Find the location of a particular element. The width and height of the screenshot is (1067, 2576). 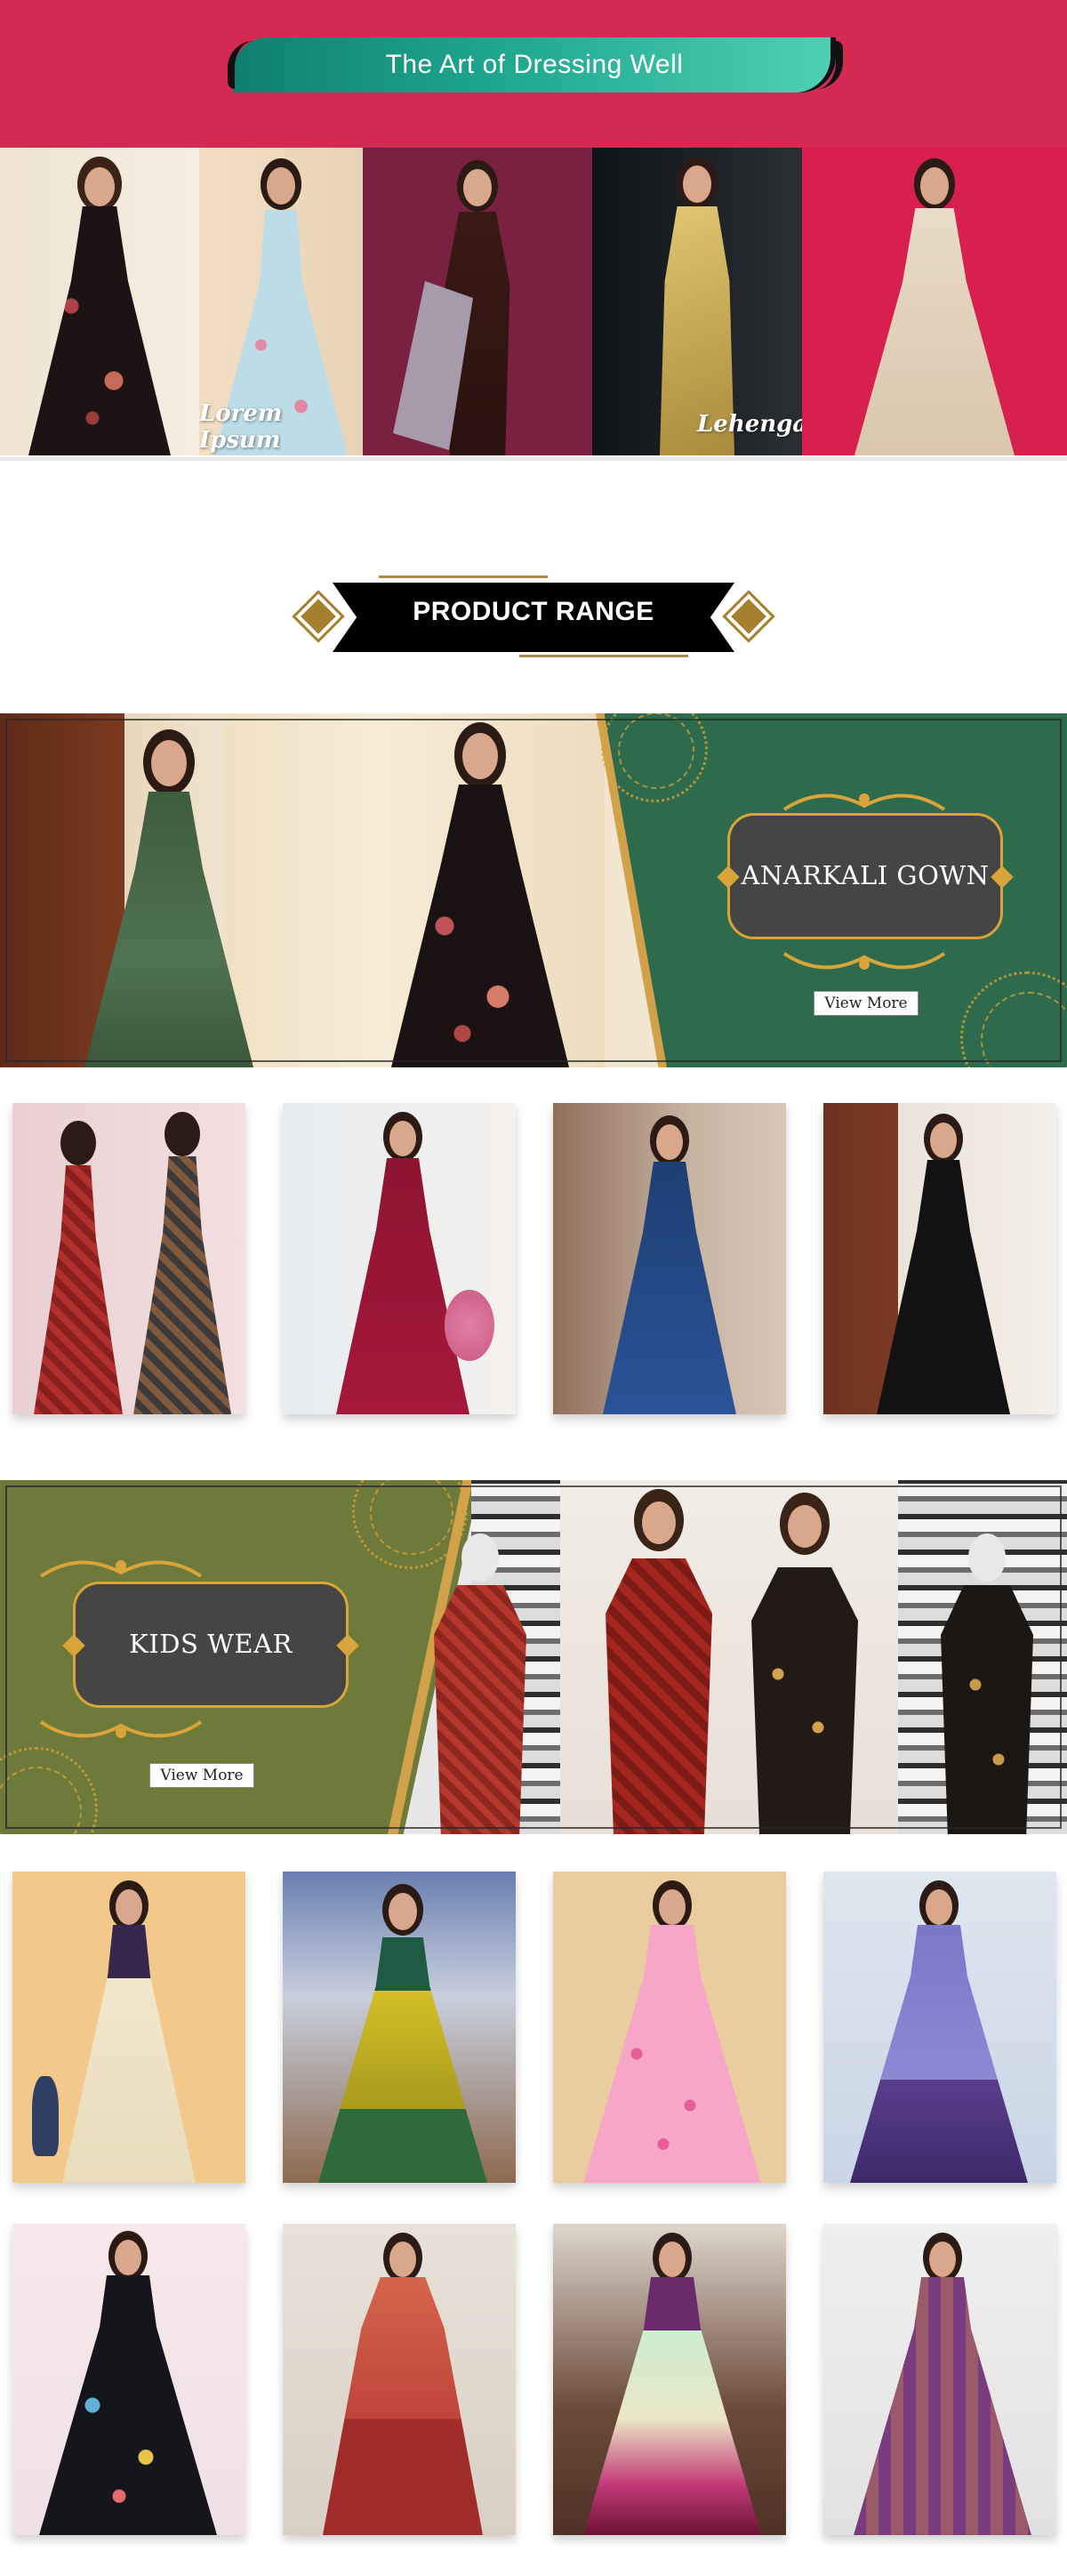

vase-decor is located at coordinates (45, 2116).